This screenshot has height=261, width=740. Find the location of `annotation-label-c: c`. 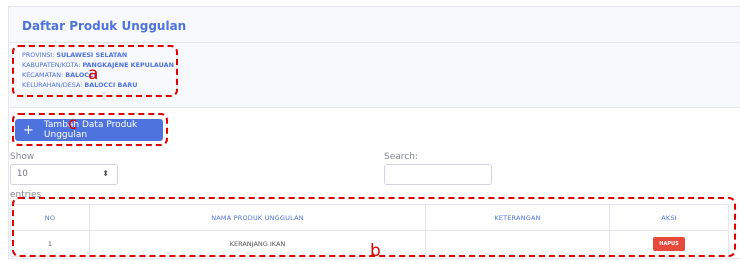

annotation-label-c: c is located at coordinates (73, 124).